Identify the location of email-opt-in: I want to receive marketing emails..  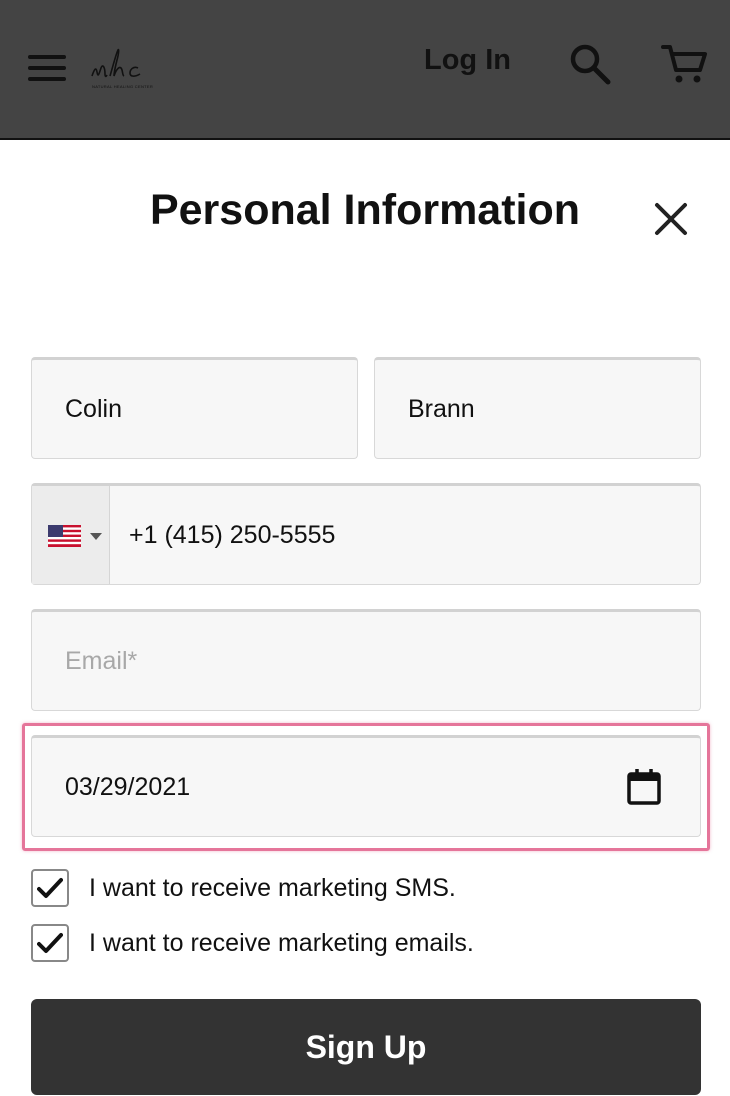
(252, 943).